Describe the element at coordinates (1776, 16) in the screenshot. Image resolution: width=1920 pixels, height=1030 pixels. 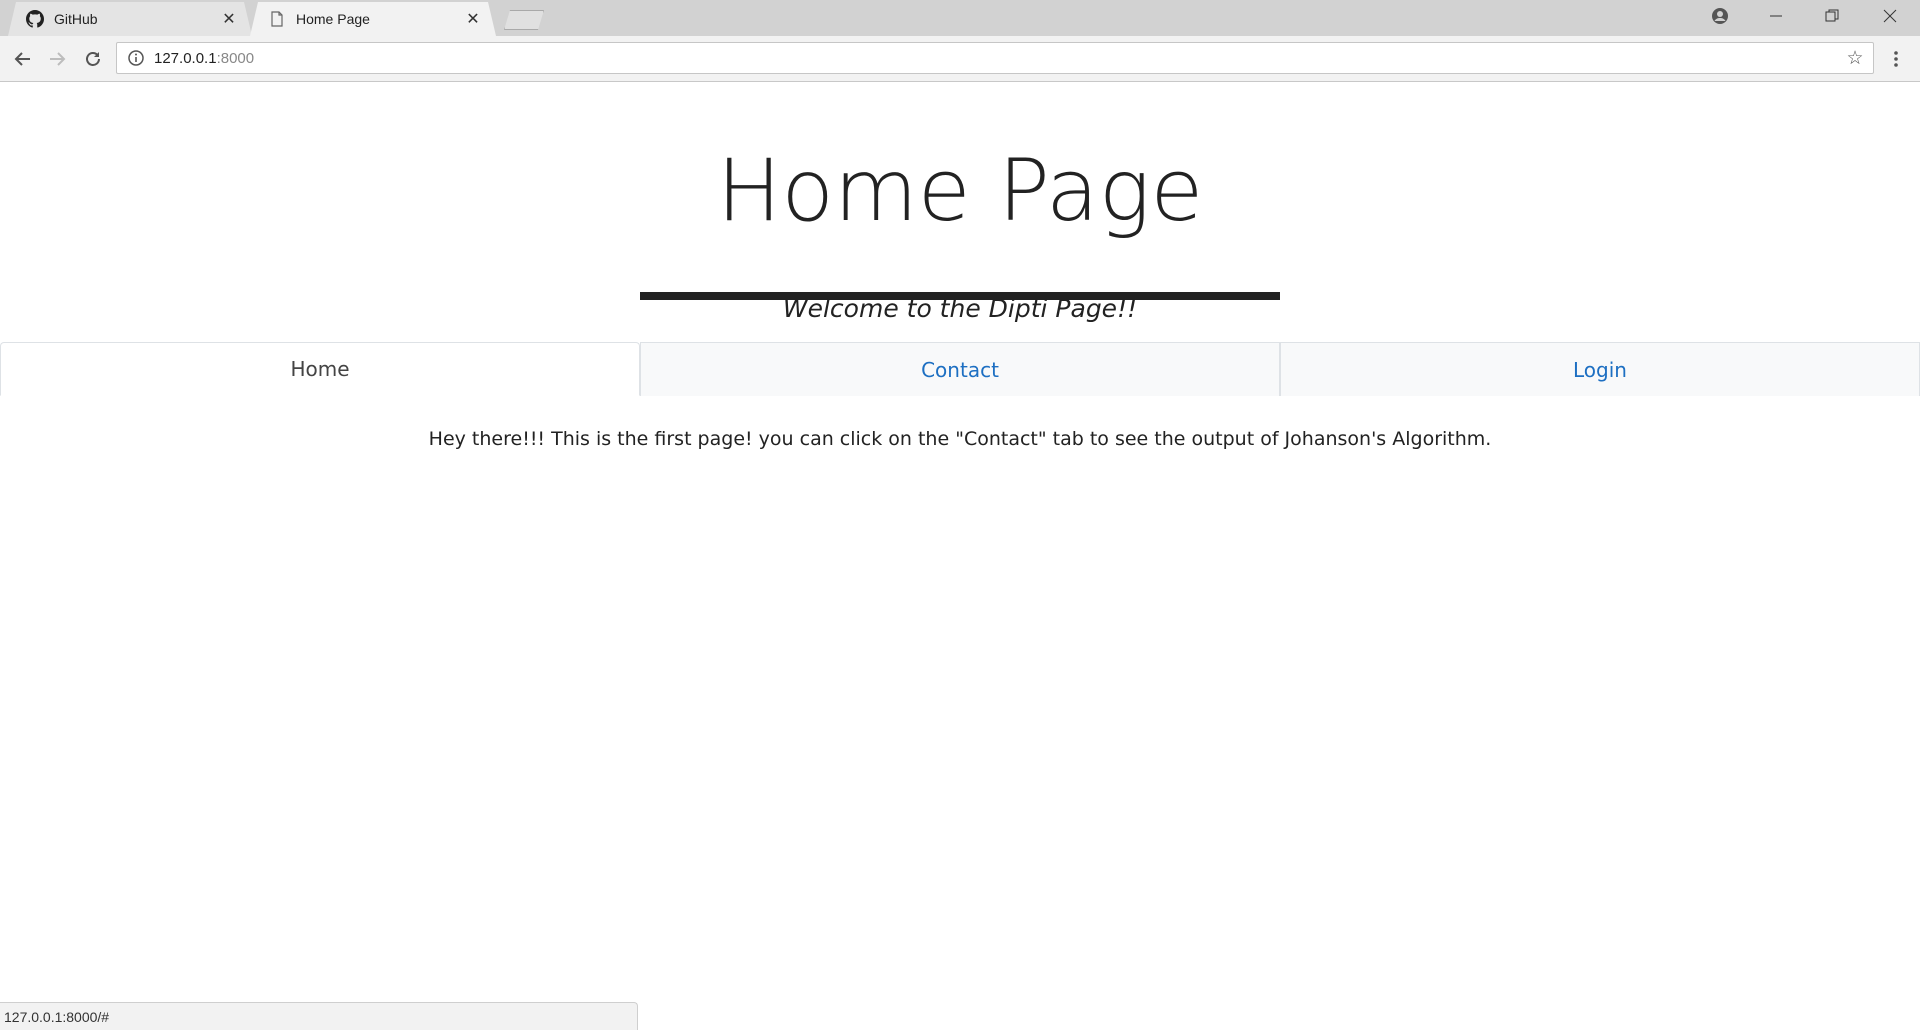
I see `minimize-icon` at that location.